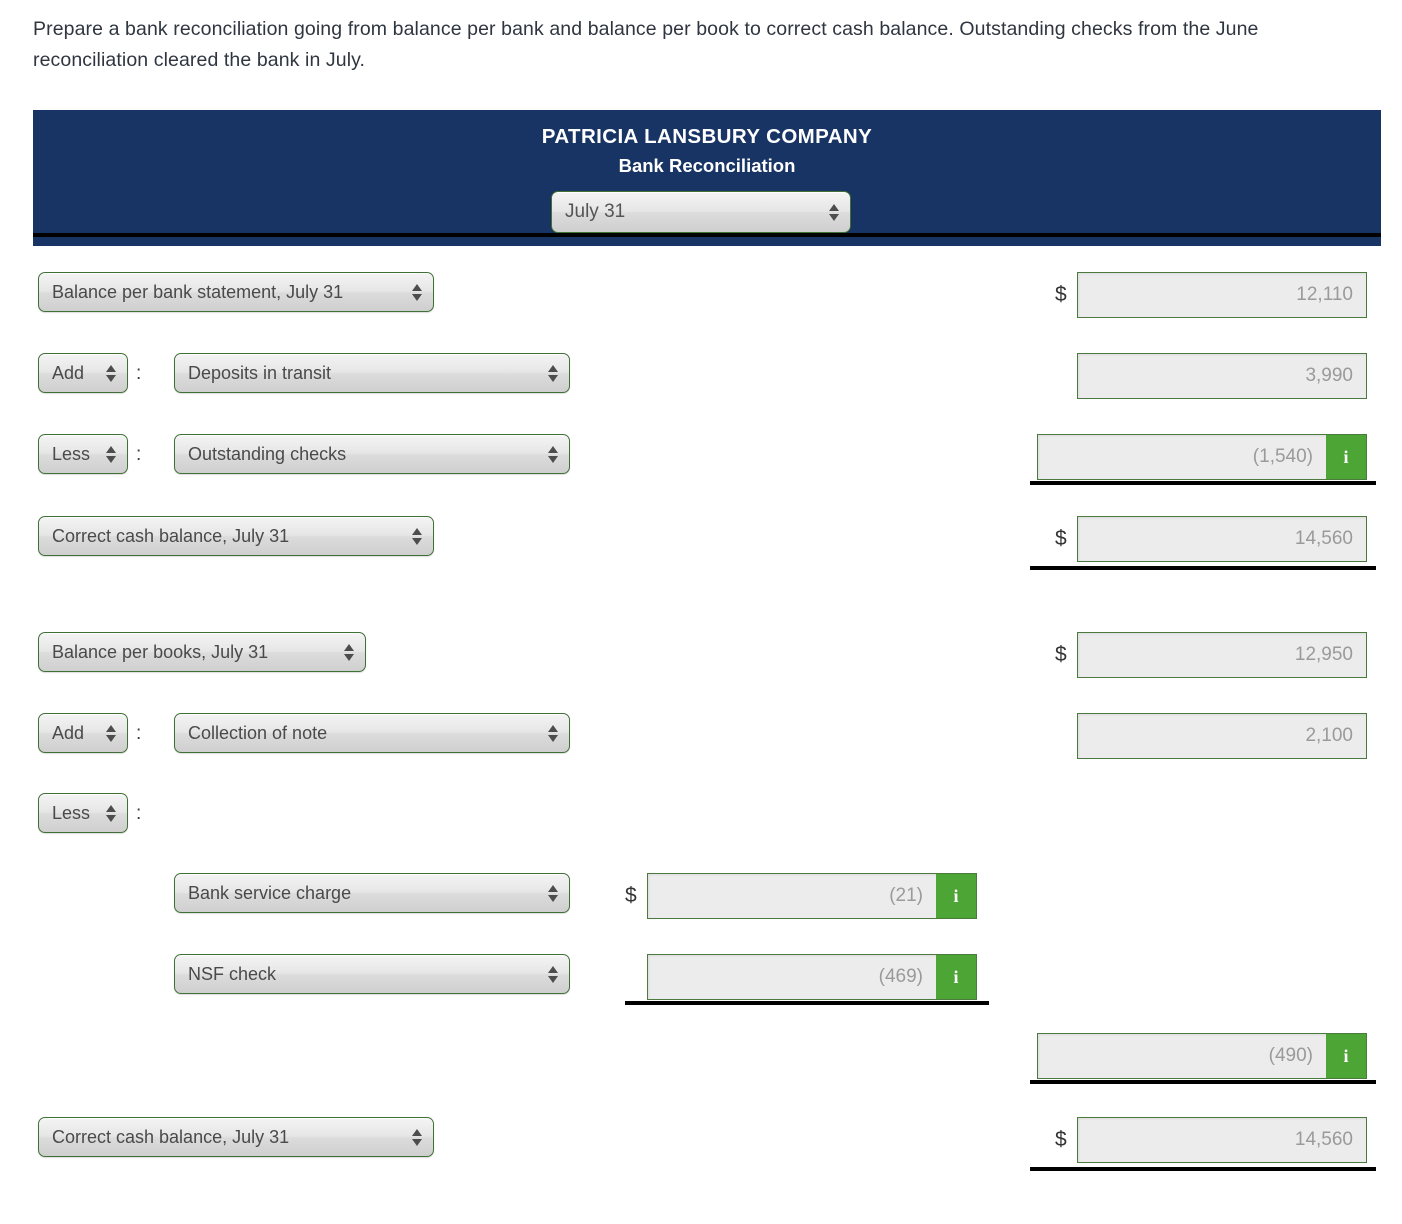 This screenshot has width=1402, height=1224. I want to click on outstanding-checks-label: Outstanding checks, so click(267, 453).